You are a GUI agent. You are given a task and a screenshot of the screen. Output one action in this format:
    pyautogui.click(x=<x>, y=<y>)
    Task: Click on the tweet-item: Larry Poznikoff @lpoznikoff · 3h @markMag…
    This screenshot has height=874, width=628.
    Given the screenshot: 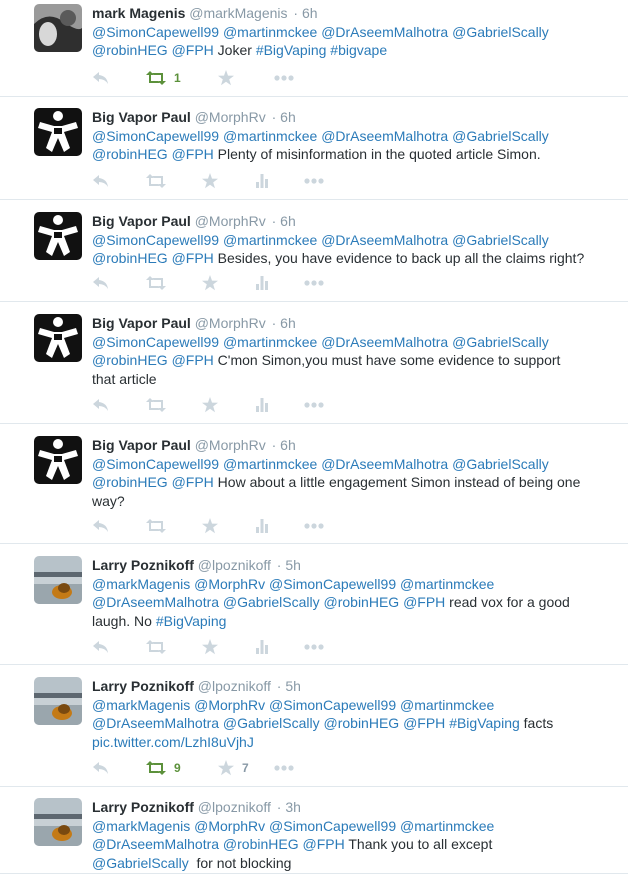 What is the action you would take?
    pyautogui.click(x=314, y=830)
    